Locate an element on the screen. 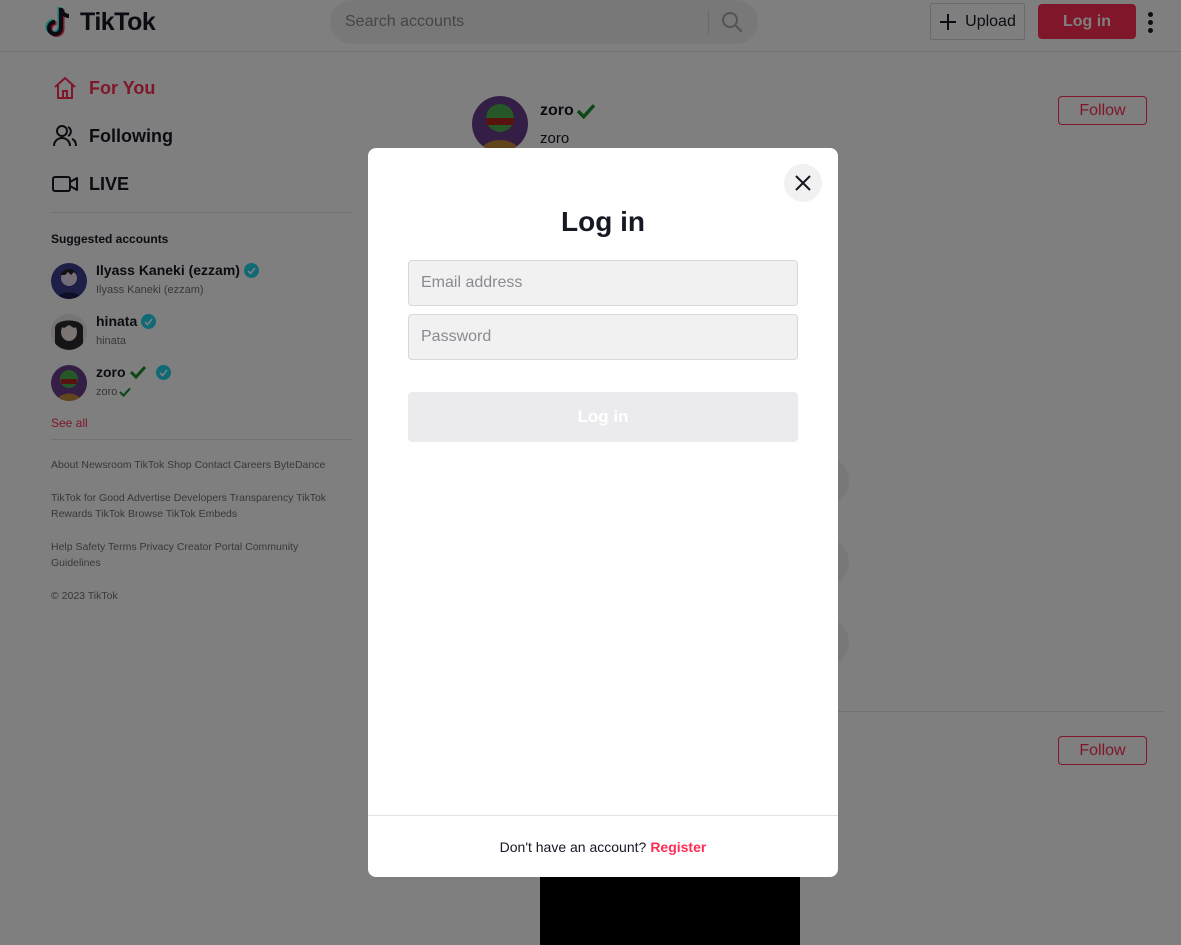 This screenshot has width=1181, height=945. register-link: Register is located at coordinates (678, 847).